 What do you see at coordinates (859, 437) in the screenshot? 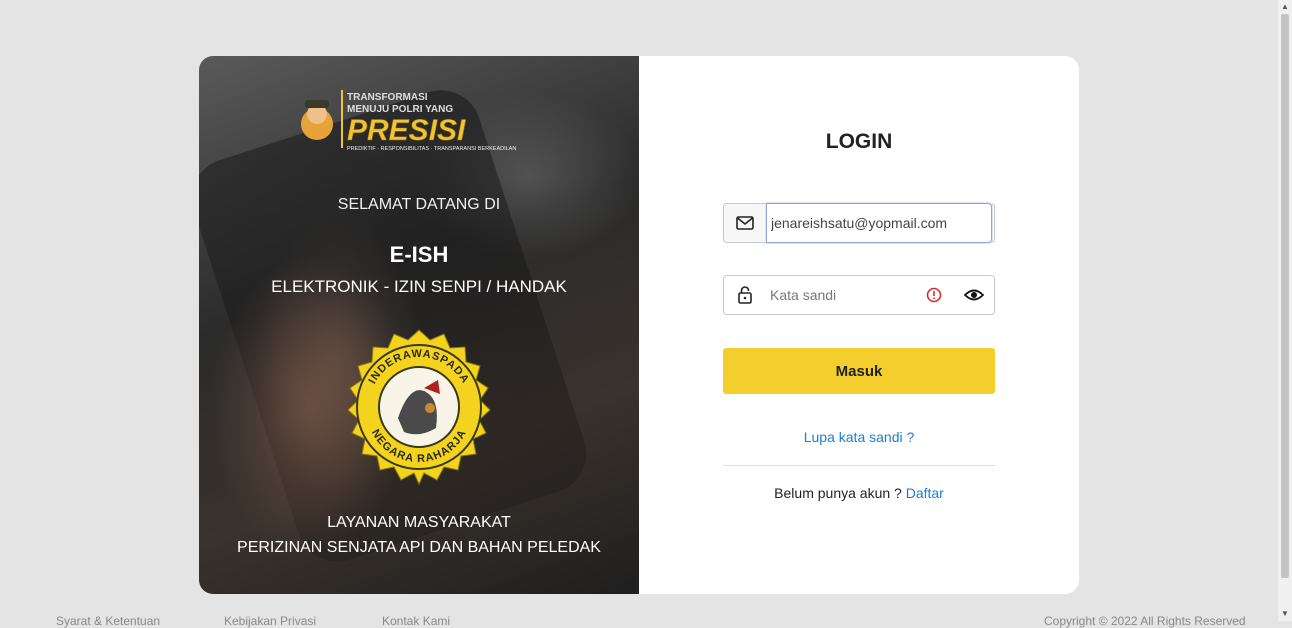
I see `forgot-password-link: Lupa kata sandi ?` at bounding box center [859, 437].